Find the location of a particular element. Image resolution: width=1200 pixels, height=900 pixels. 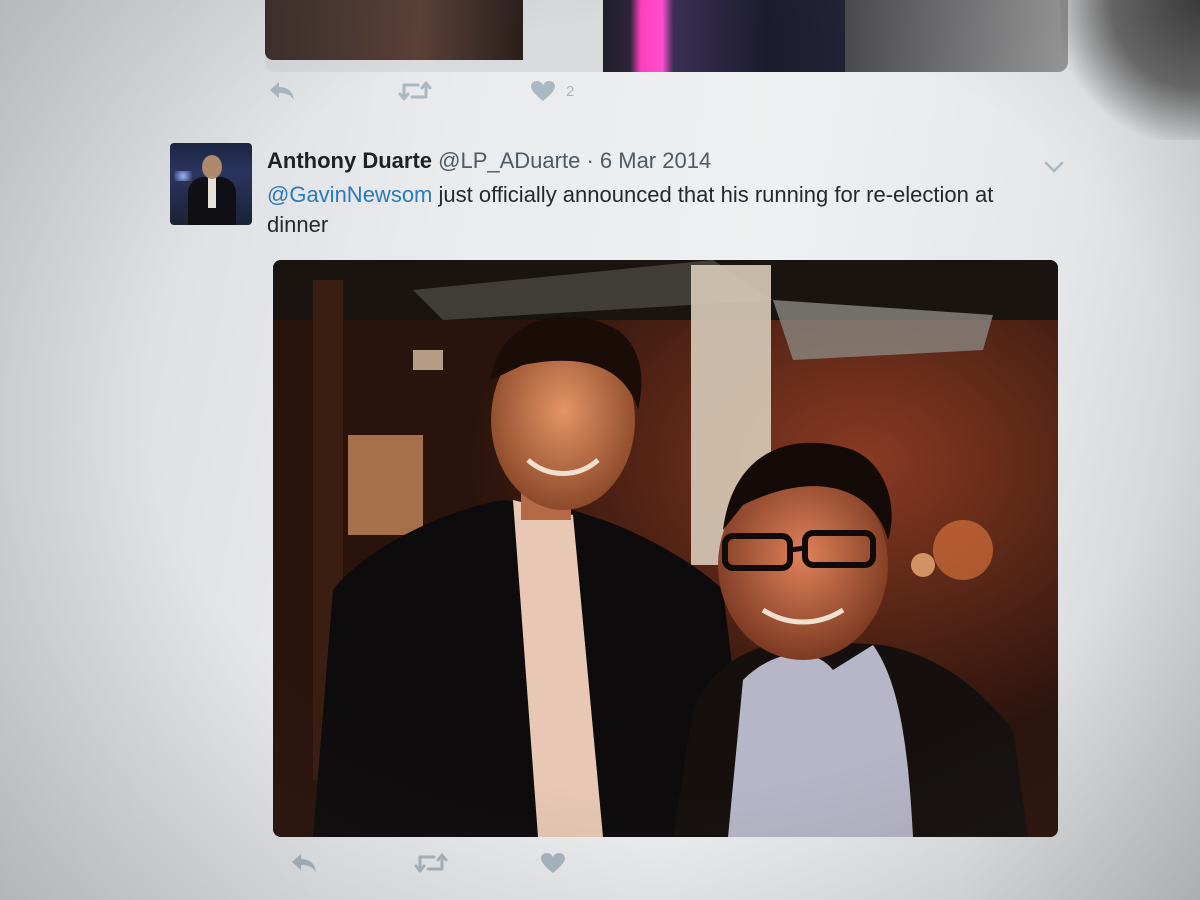

tweet-header: Anthony Duarte @LP_ADuarte · 6 Mar 2014 is located at coordinates (489, 161).